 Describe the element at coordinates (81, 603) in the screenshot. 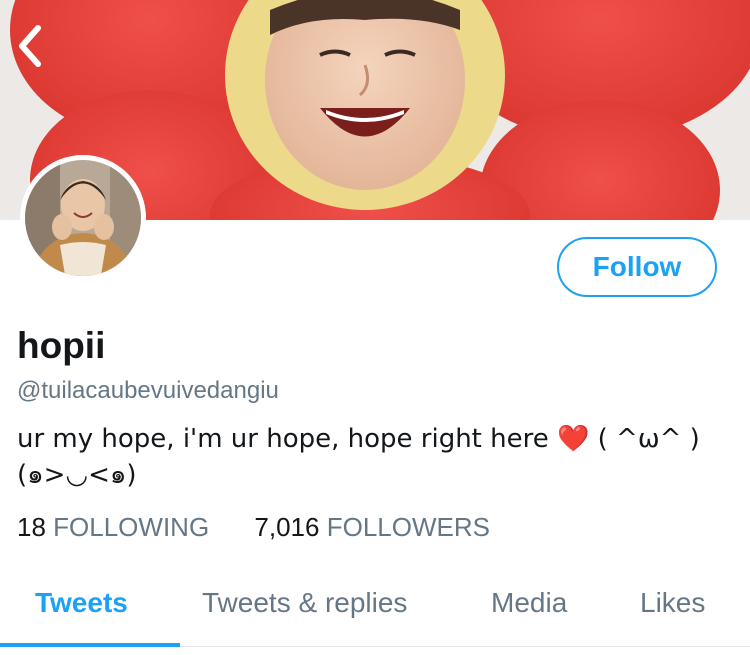

I see `tab-tweets: Tweets` at that location.